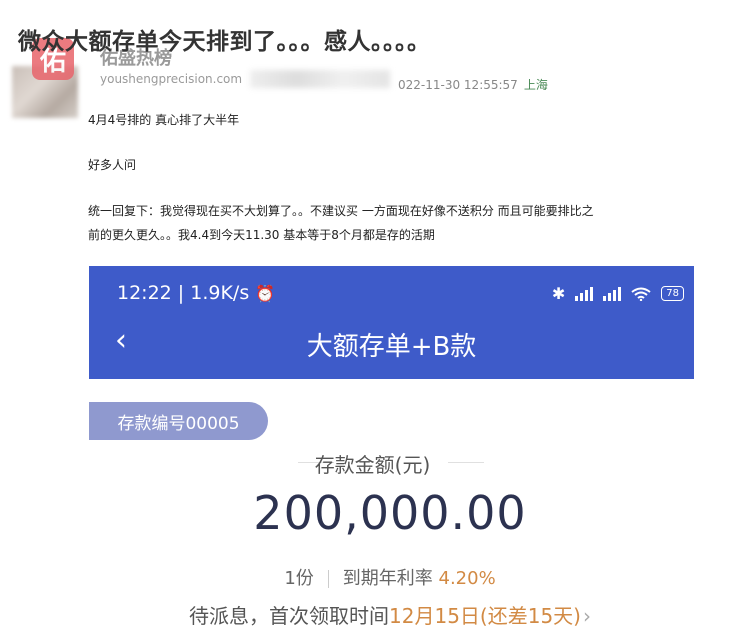 This screenshot has height=633, width=745. Describe the element at coordinates (289, 616) in the screenshot. I see `interest-status: 待派息，首次领取时间` at that location.